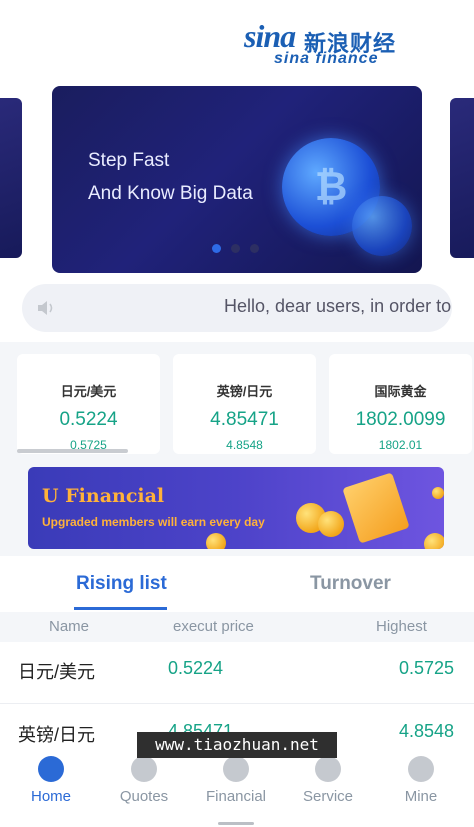  Describe the element at coordinates (236, 796) in the screenshot. I see `nav-label: Financial` at that location.